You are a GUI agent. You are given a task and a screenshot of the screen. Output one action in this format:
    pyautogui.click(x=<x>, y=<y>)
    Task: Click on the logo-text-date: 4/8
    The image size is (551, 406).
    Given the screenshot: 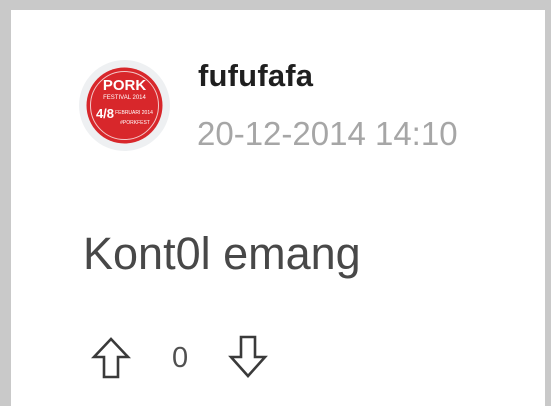 What is the action you would take?
    pyautogui.click(x=105, y=113)
    